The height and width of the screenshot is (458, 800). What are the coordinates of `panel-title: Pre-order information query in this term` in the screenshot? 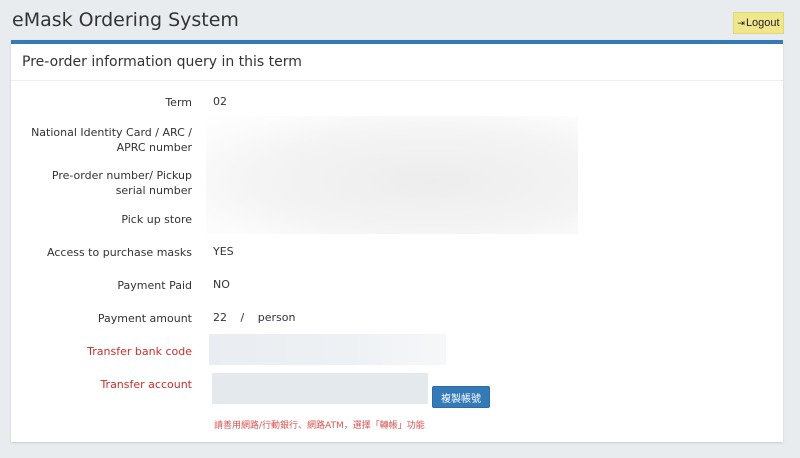 It's located at (397, 62).